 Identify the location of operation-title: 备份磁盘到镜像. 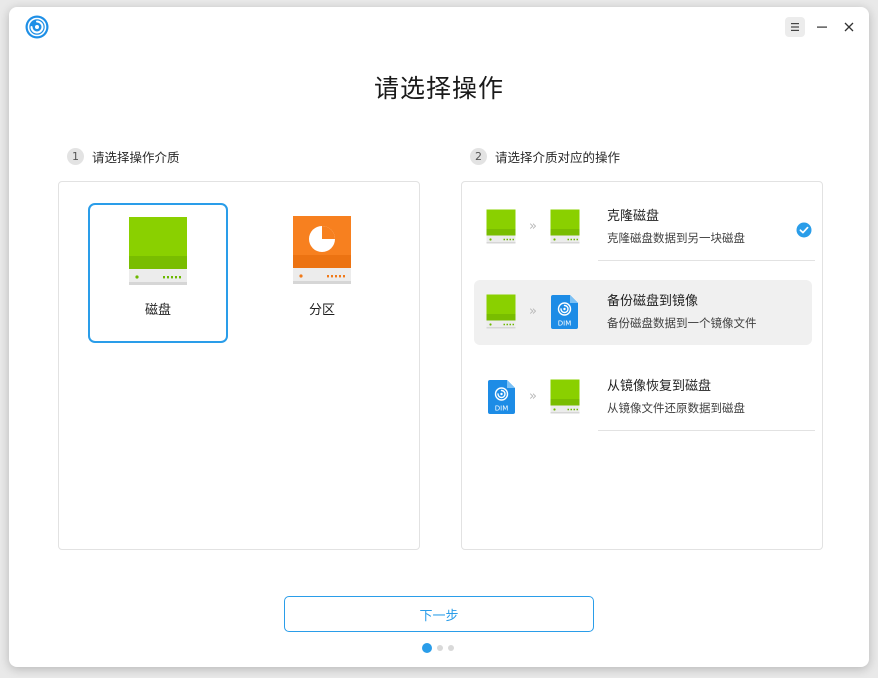
(653, 301).